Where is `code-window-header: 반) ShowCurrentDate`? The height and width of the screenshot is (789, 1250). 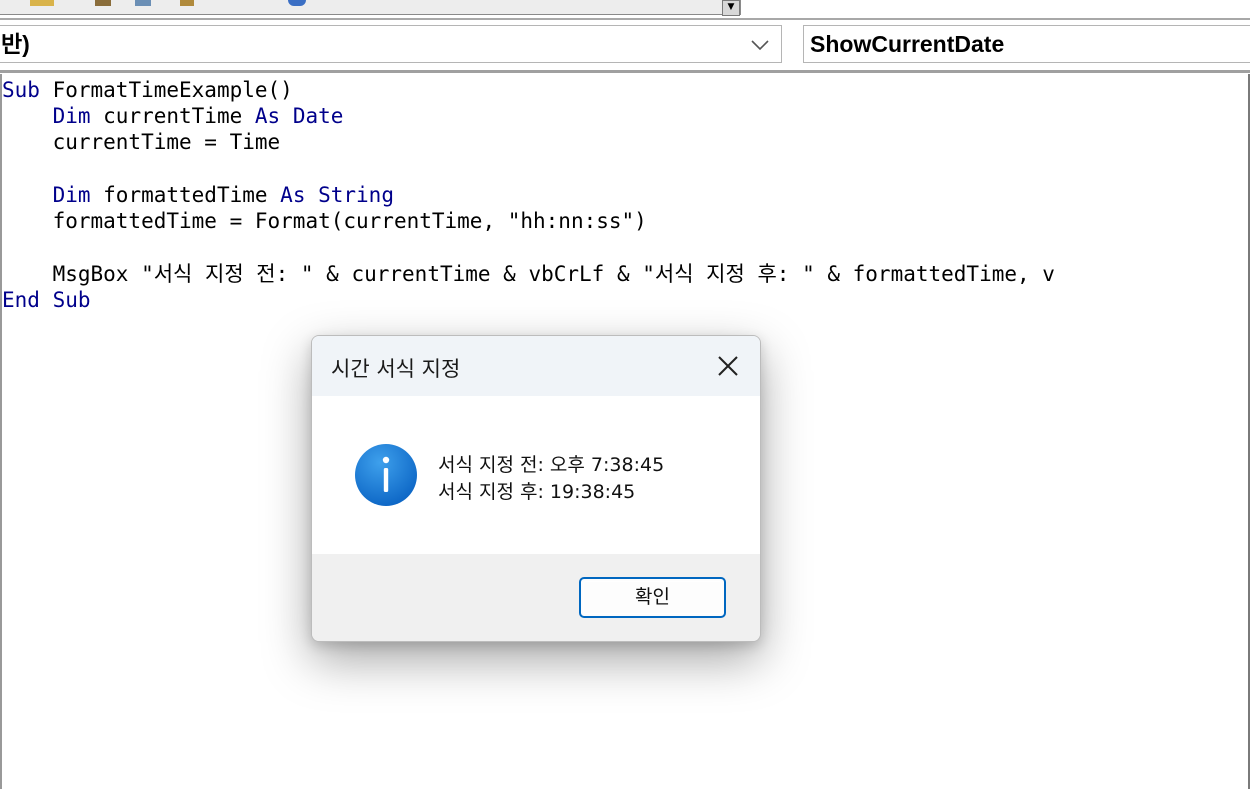
code-window-header: 반) ShowCurrentDate is located at coordinates (625, 46).